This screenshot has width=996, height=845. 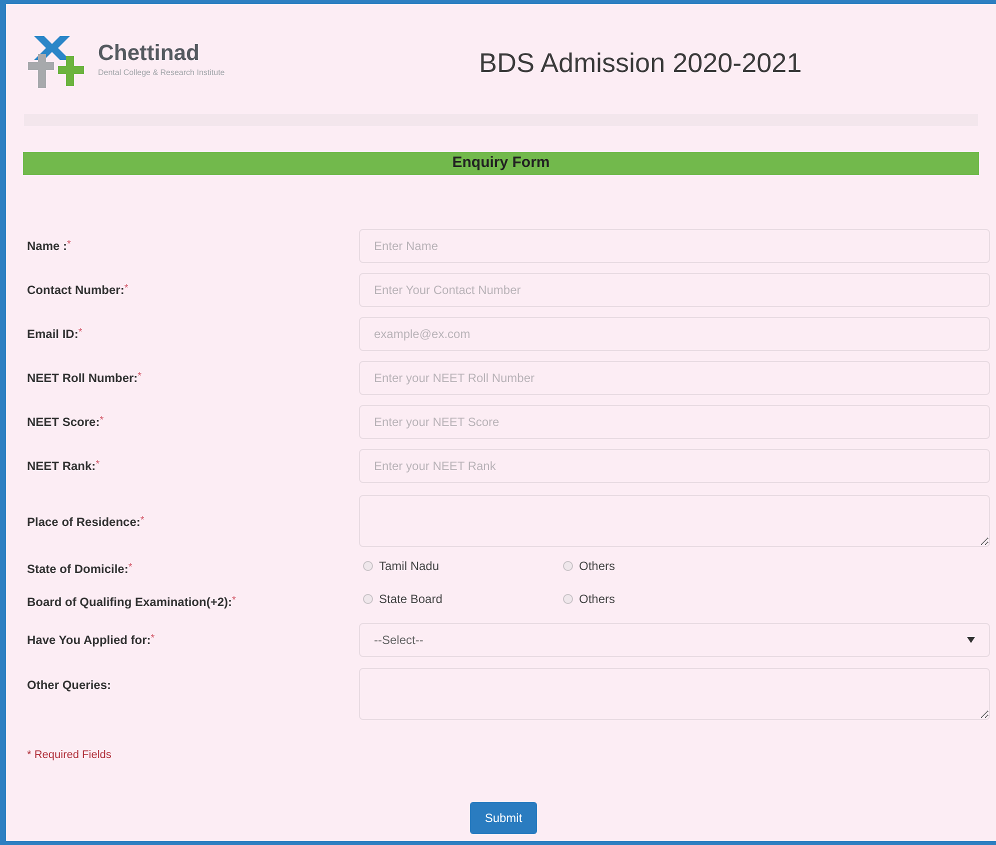 I want to click on field-label: Place of Residence:*, so click(x=86, y=522).